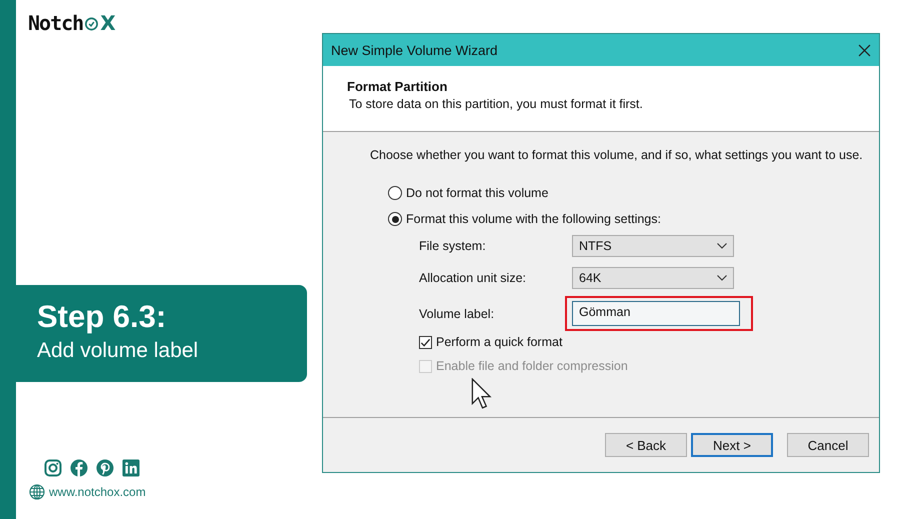 This screenshot has width=922, height=519. Describe the element at coordinates (79, 468) in the screenshot. I see `facebook-icon` at that location.